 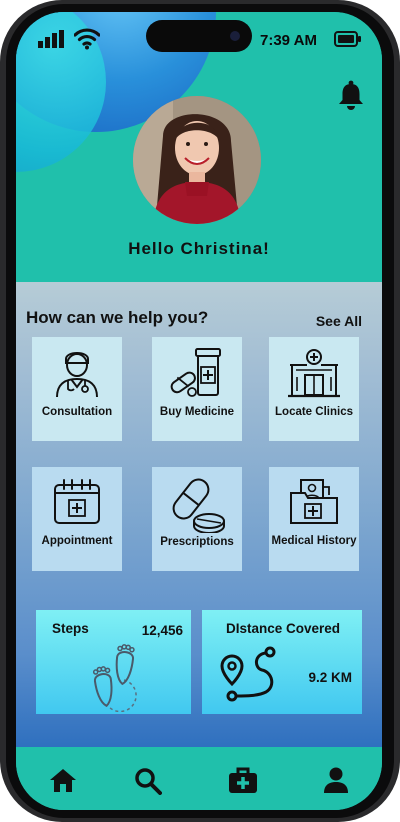 I want to click on see-all-link: See All, so click(x=339, y=321).